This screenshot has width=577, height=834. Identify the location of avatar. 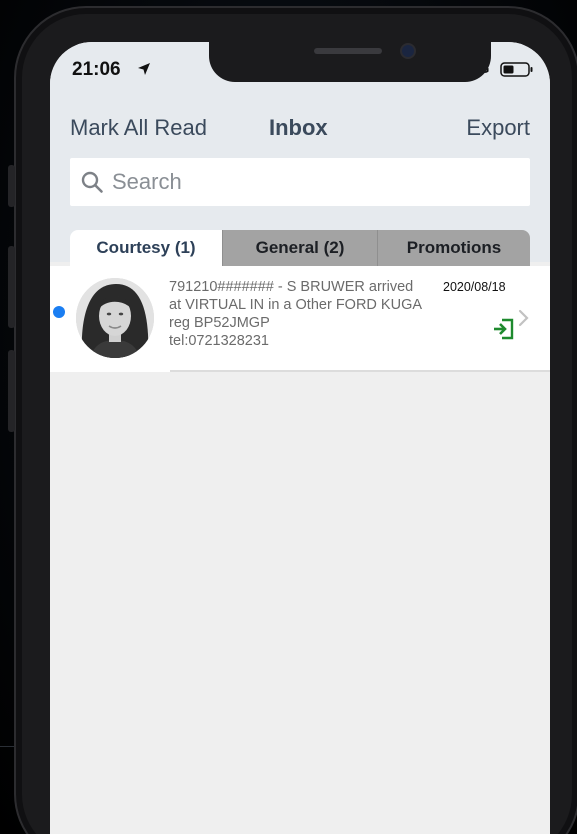
(115, 318).